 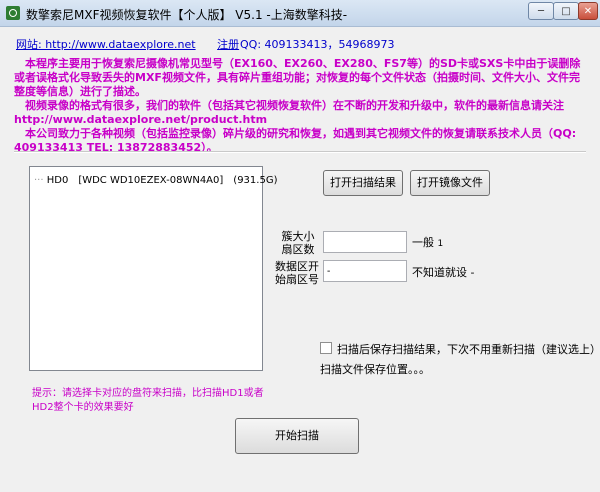 I want to click on website-link: 网站: http://www.dataexplore.net, so click(x=106, y=44).